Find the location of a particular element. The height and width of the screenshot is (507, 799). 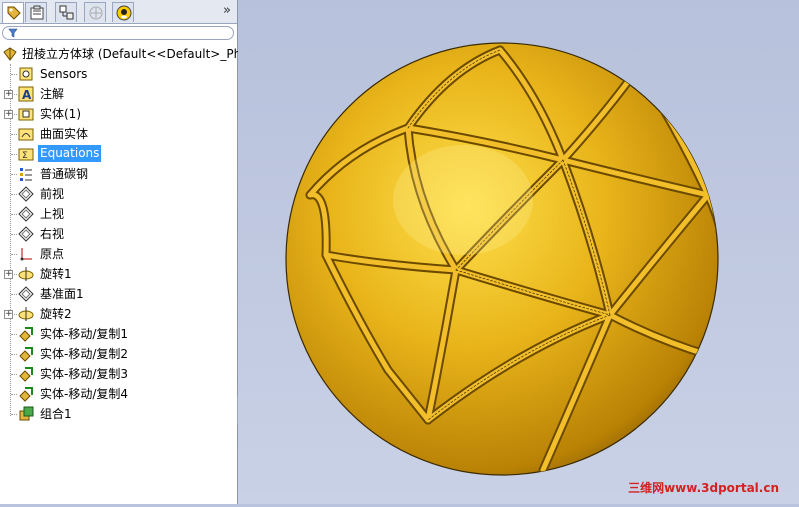

feature-tree-icon is located at coordinates (14, 13).